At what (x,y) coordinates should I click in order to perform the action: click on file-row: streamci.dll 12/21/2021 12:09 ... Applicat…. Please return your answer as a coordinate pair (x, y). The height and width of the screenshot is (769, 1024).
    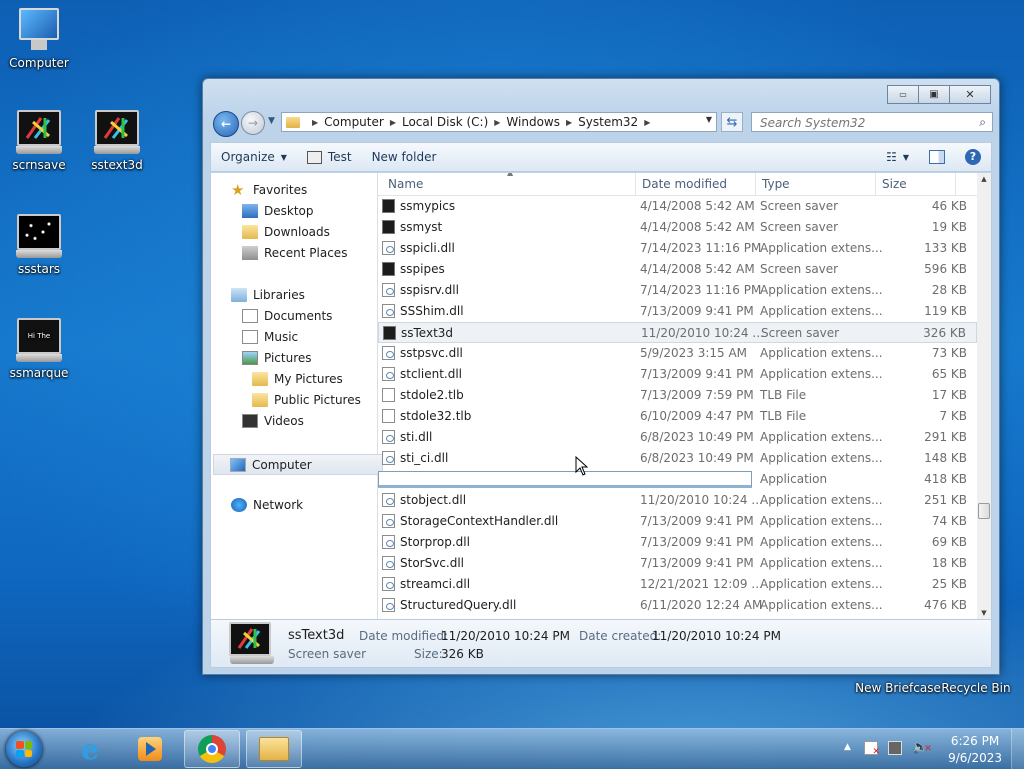
    Looking at the image, I should click on (677, 584).